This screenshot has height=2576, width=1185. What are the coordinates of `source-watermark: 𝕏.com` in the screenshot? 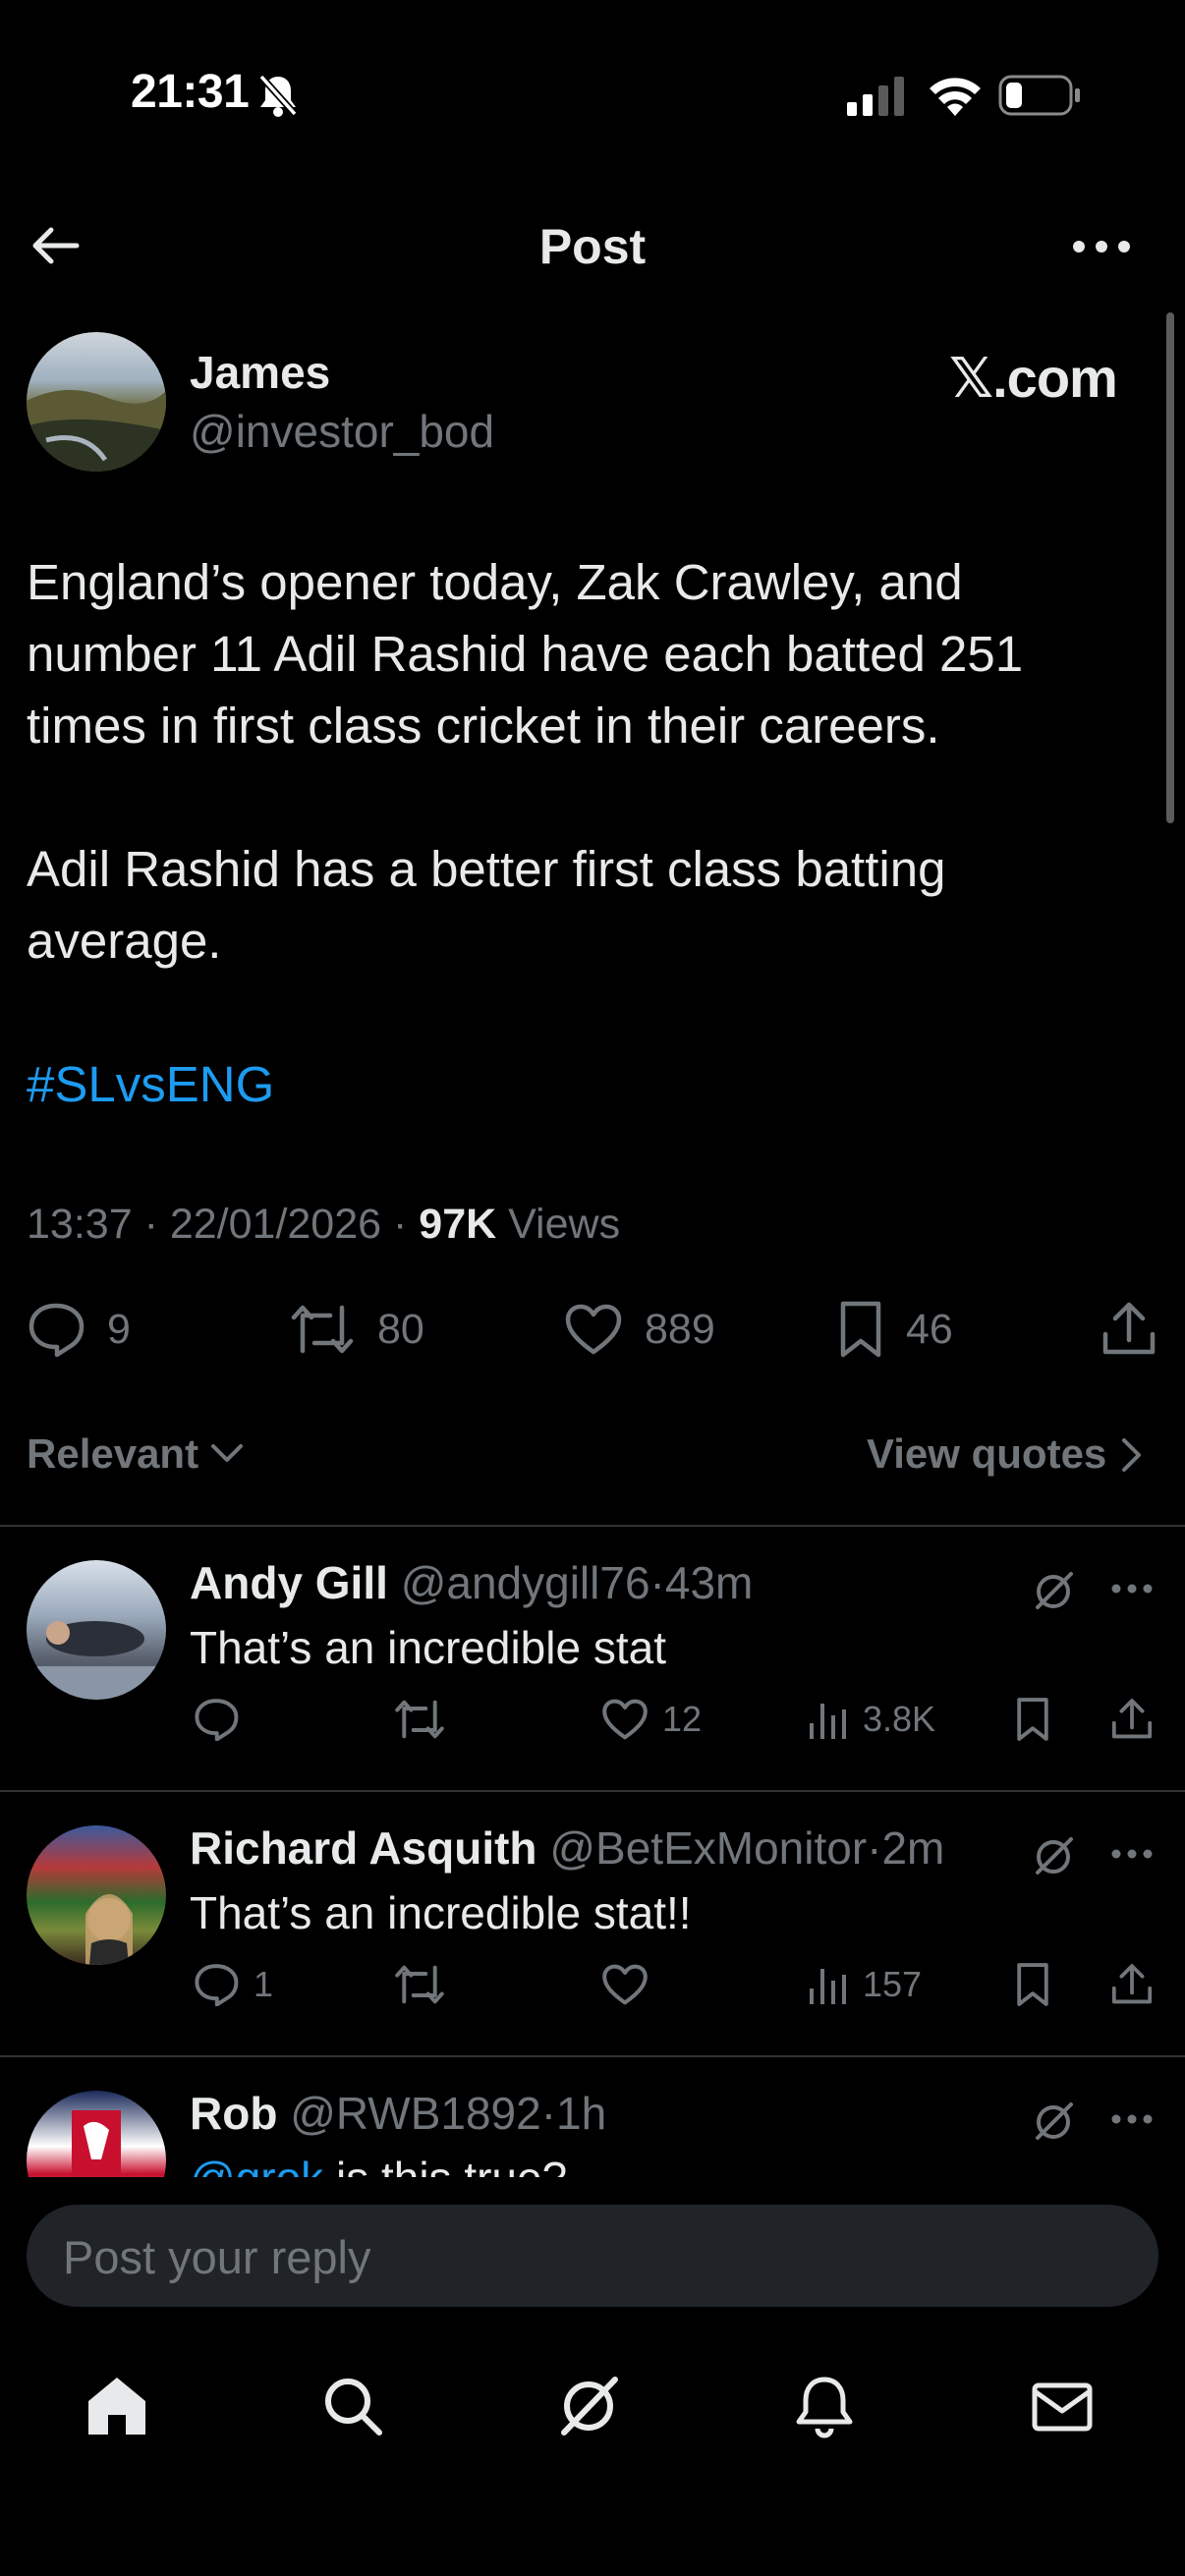 It's located at (1034, 378).